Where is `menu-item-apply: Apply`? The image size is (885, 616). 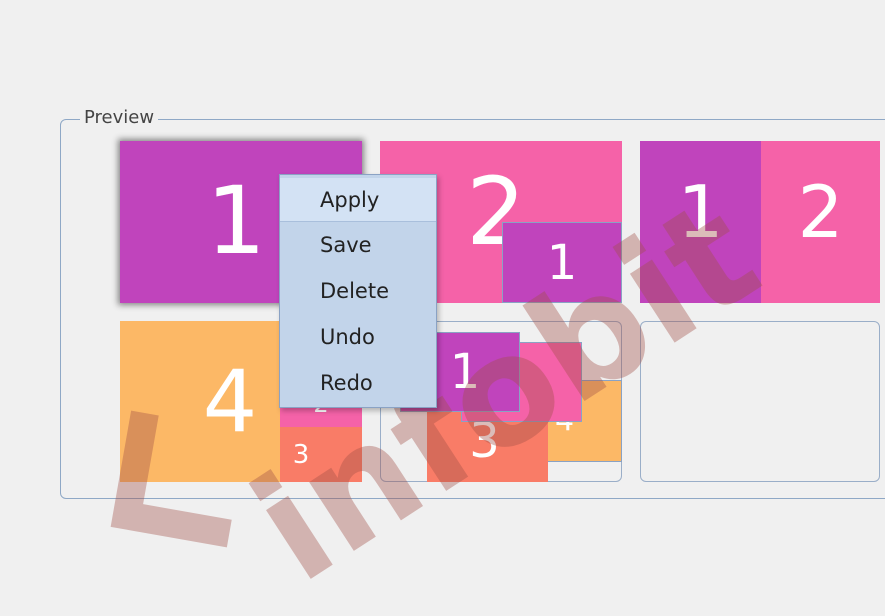
menu-item-apply: Apply is located at coordinates (358, 200).